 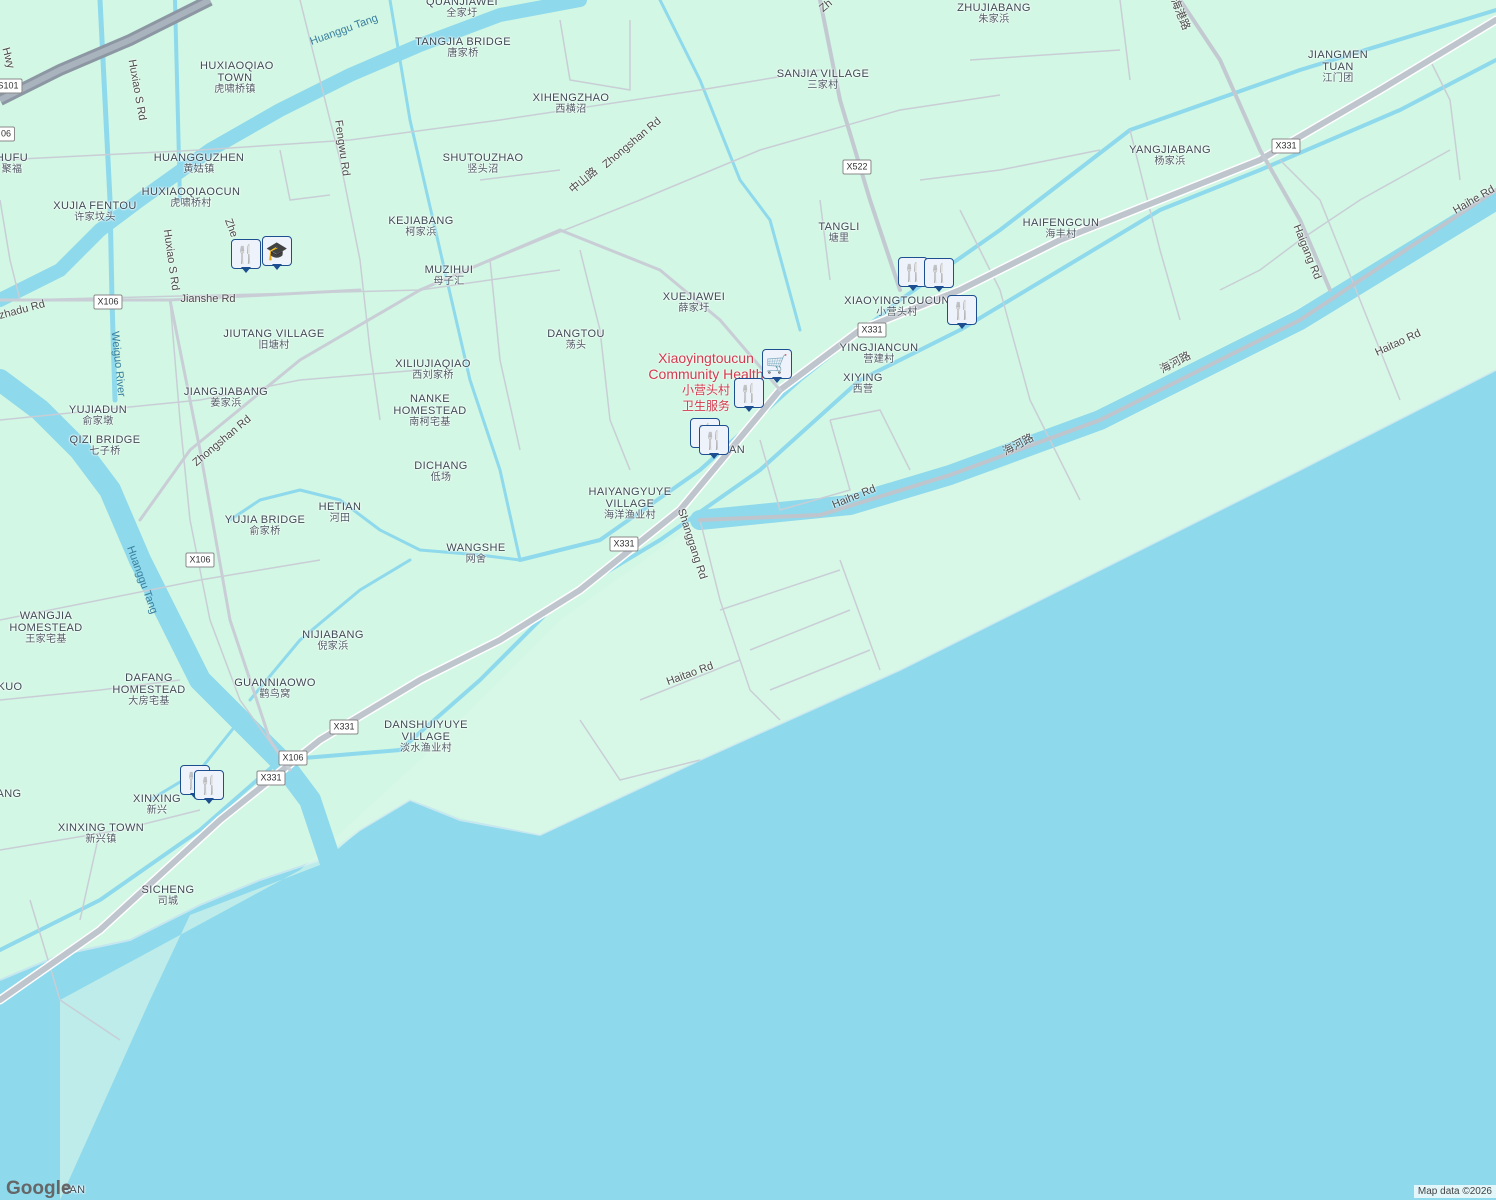 What do you see at coordinates (8, 134) in the screenshot?
I see `road-shield: 06` at bounding box center [8, 134].